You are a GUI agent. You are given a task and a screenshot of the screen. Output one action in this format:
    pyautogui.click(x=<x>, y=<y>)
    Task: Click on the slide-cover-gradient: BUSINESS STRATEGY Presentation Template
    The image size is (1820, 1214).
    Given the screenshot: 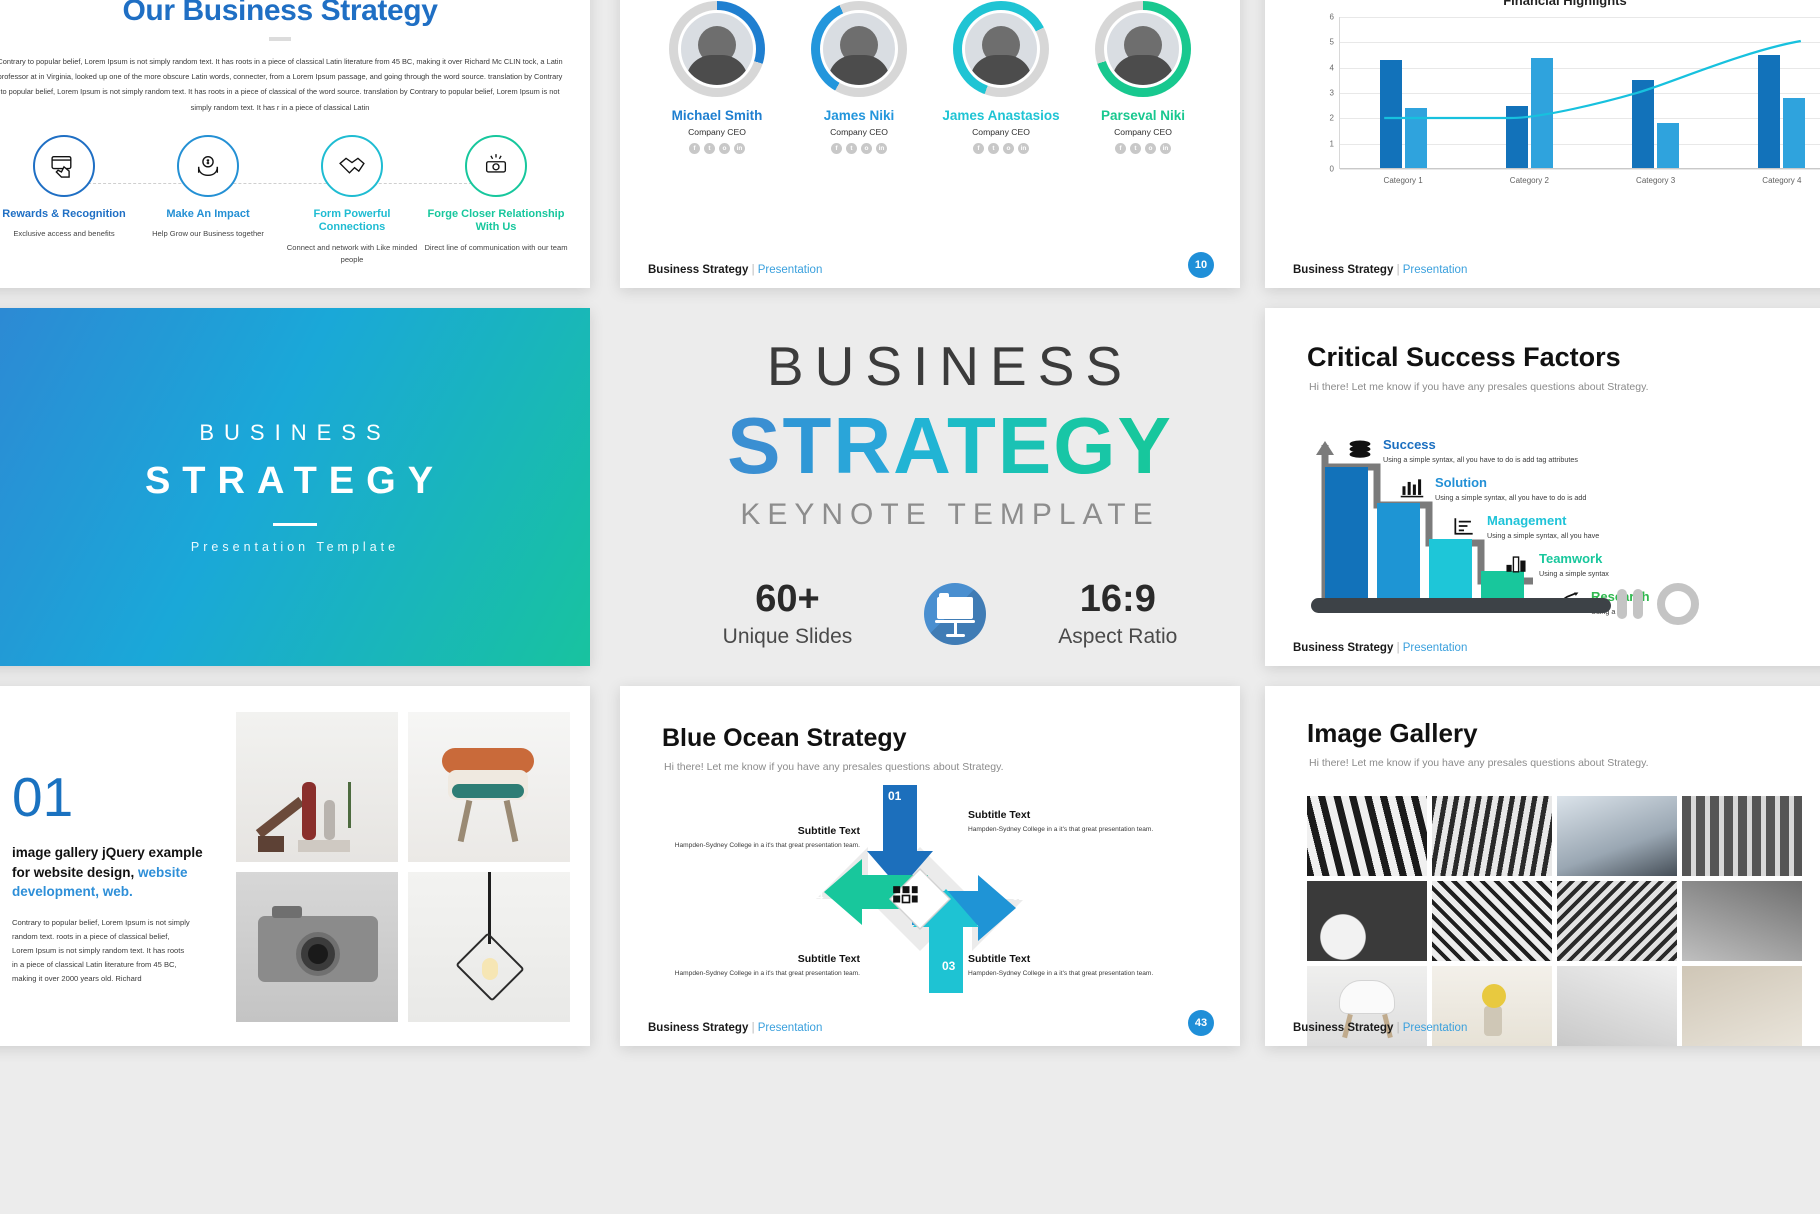 What is the action you would take?
    pyautogui.click(x=295, y=487)
    